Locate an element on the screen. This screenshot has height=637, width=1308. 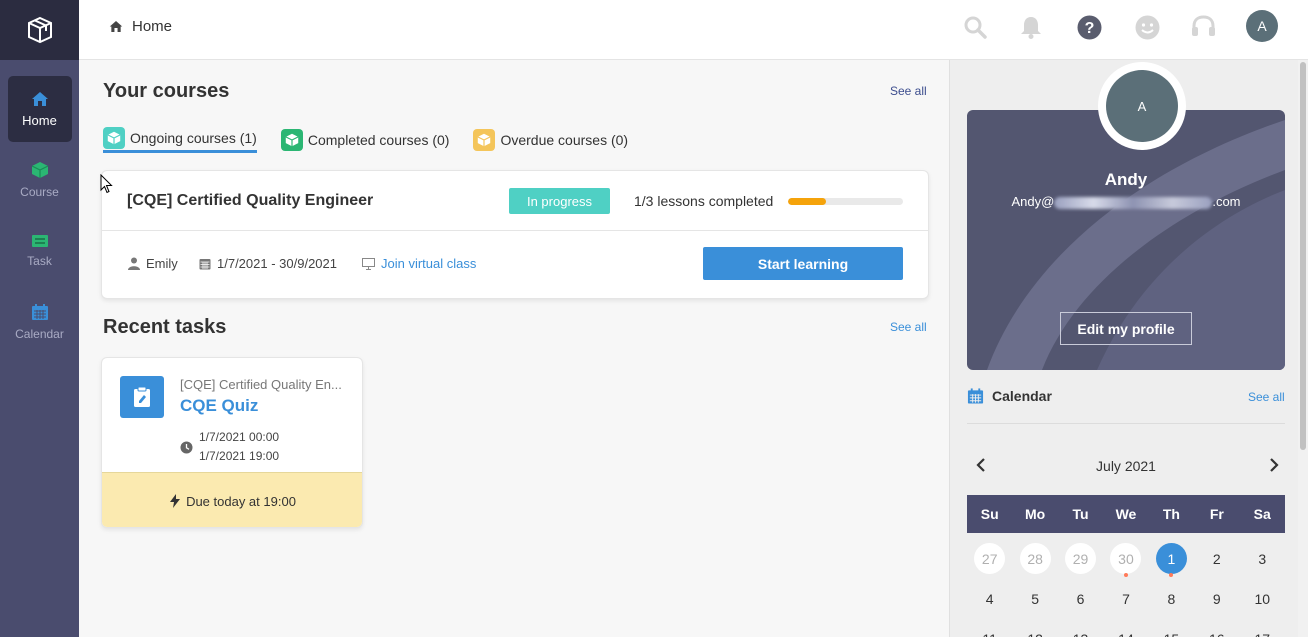
scrollbar-thumb is located at coordinates (1303, 256).